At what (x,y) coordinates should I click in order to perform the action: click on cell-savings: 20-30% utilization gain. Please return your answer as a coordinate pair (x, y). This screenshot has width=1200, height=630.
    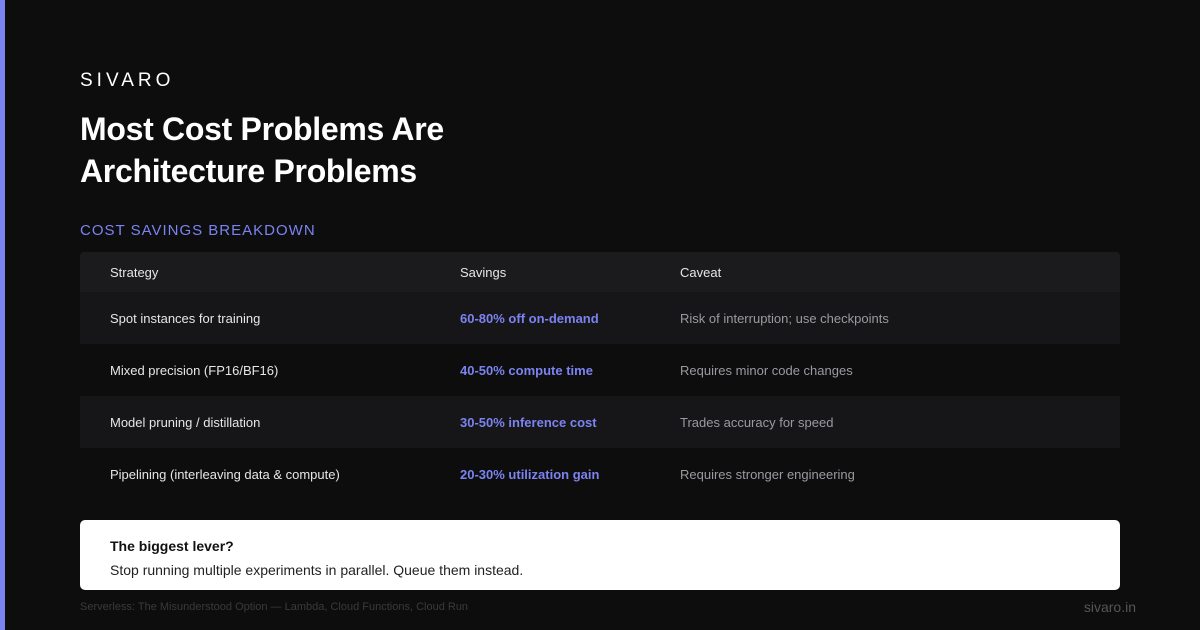
    Looking at the image, I should click on (530, 474).